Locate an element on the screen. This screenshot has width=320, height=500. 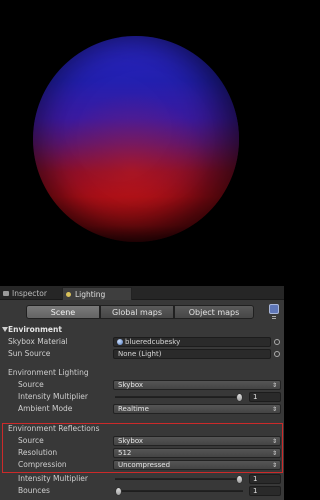
lighting-intensity-label: Intensity Multiplier is located at coordinates (53, 396).